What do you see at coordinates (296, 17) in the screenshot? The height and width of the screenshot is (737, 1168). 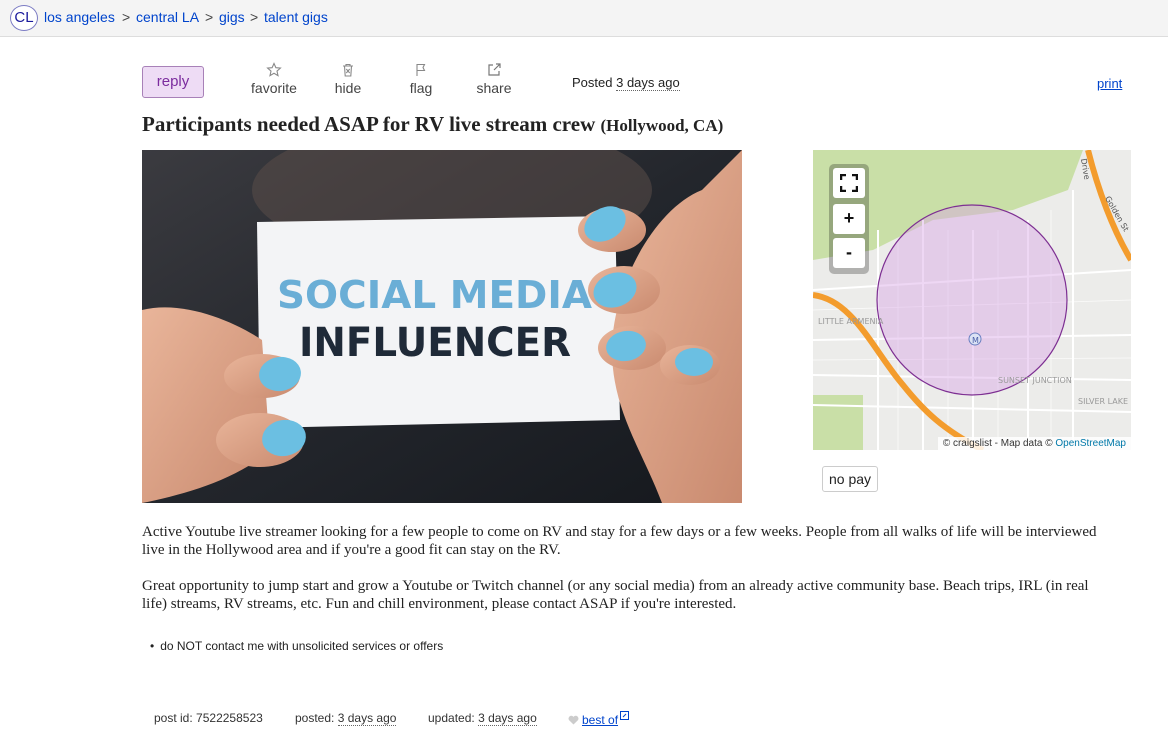 I see `breadcrumb-talent-gigs: talent gigs` at bounding box center [296, 17].